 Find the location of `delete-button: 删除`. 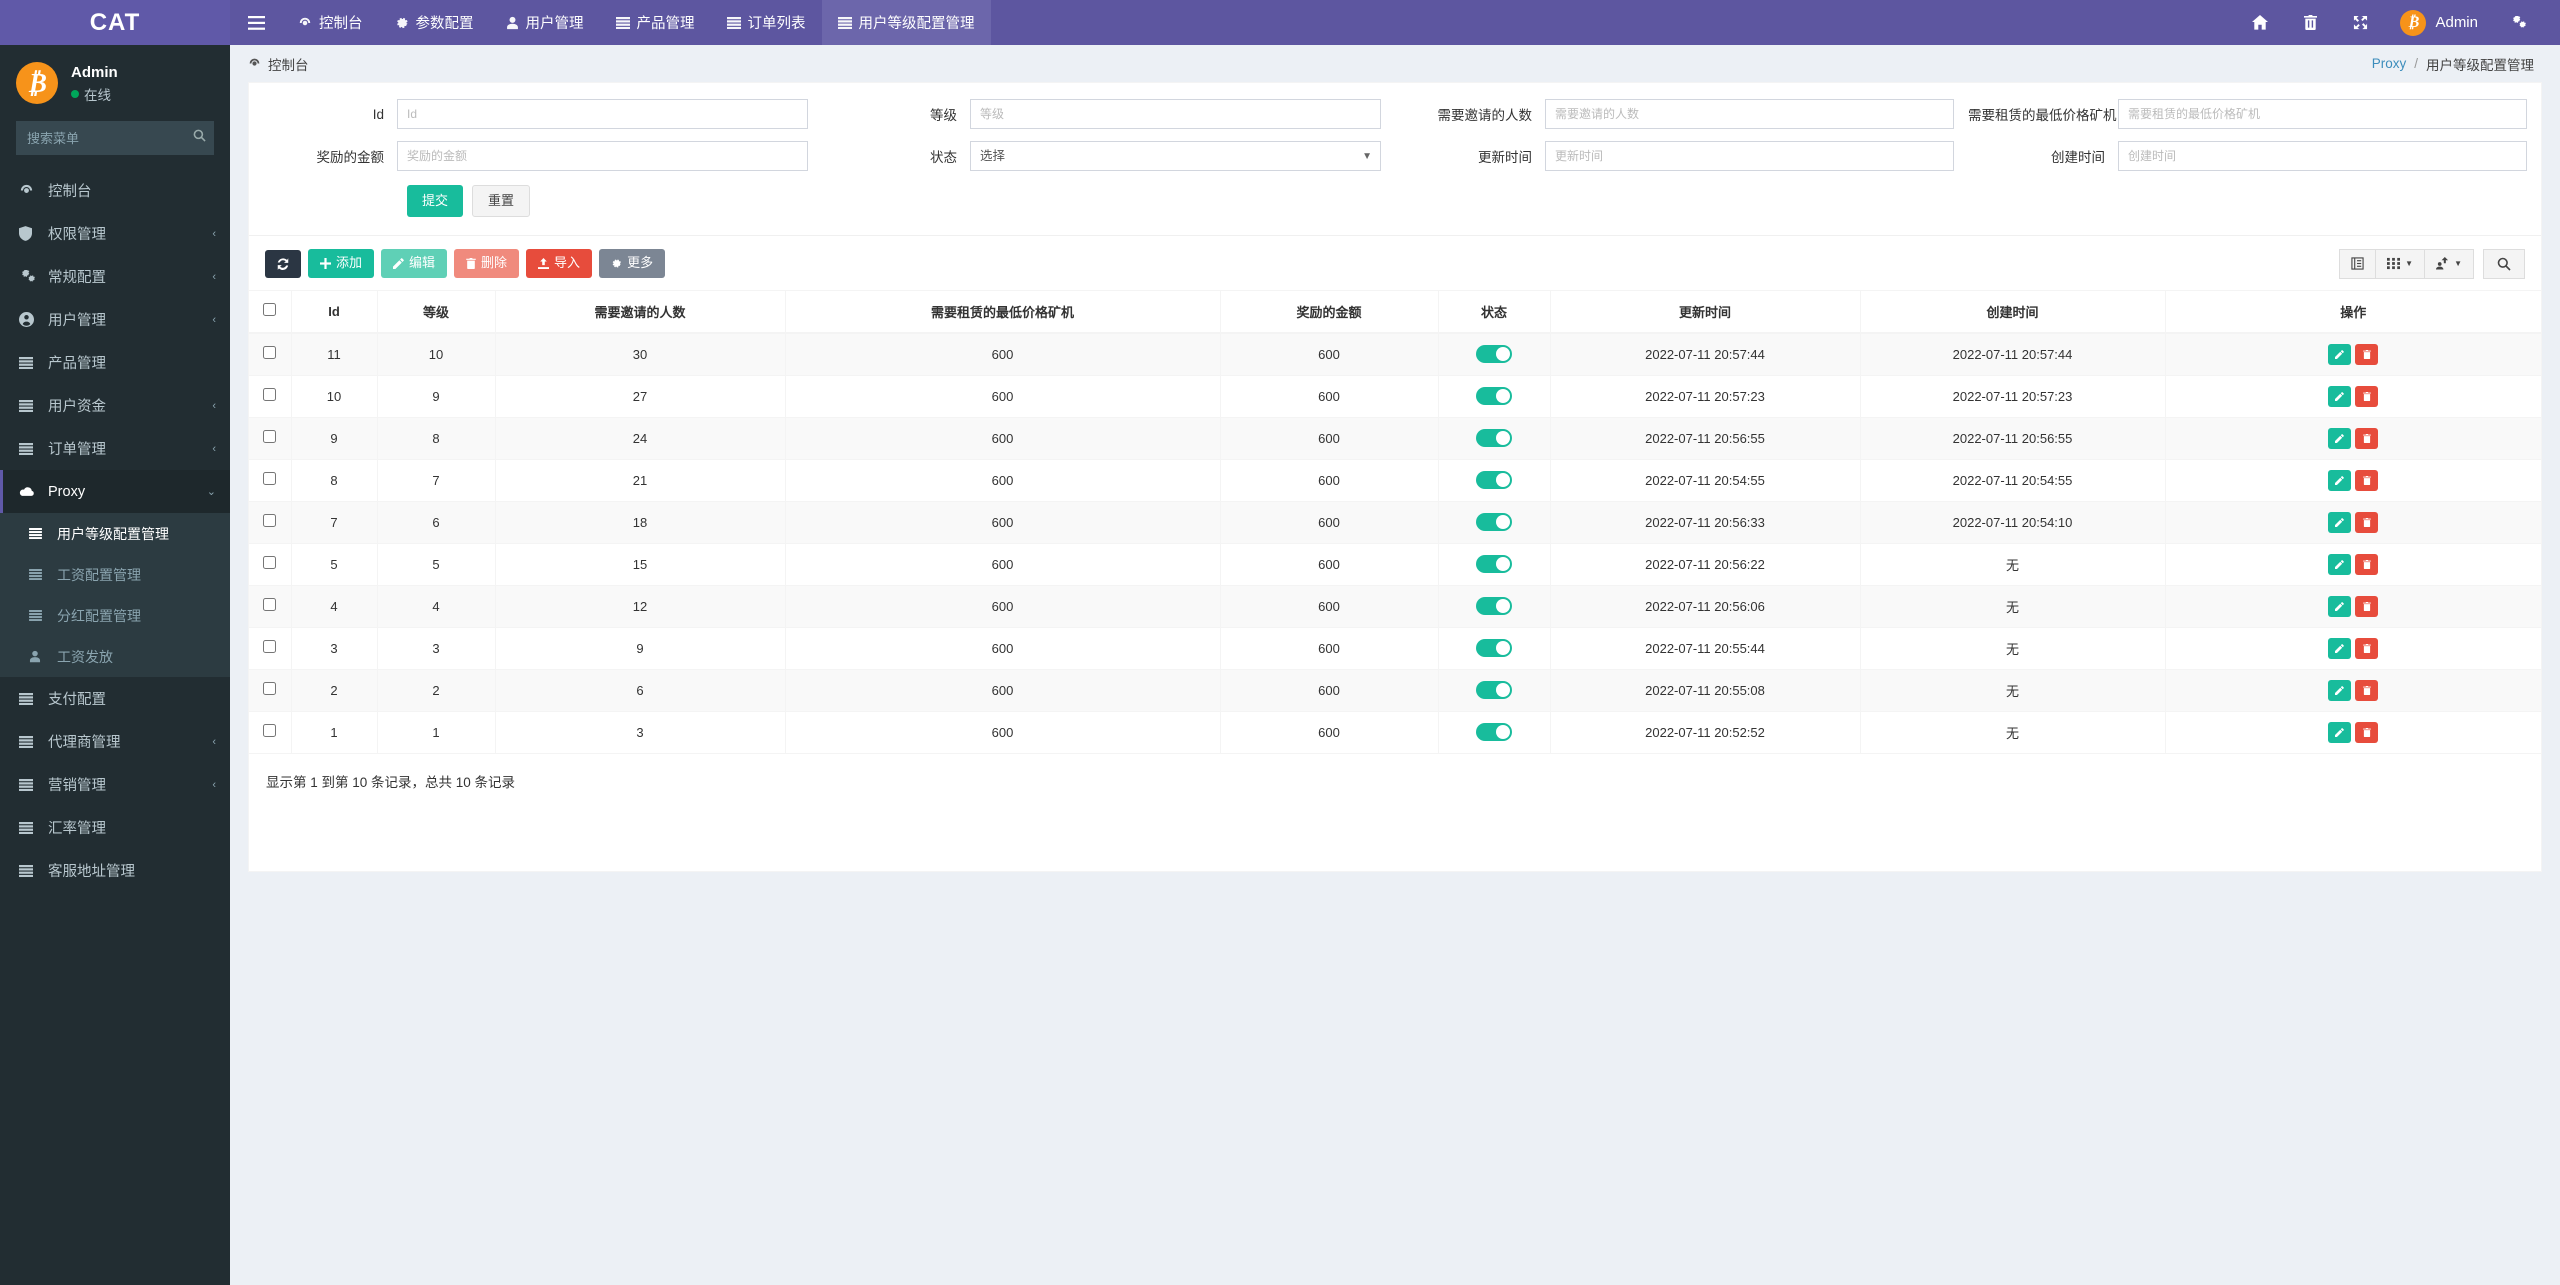

delete-button: 删除 is located at coordinates (487, 264).